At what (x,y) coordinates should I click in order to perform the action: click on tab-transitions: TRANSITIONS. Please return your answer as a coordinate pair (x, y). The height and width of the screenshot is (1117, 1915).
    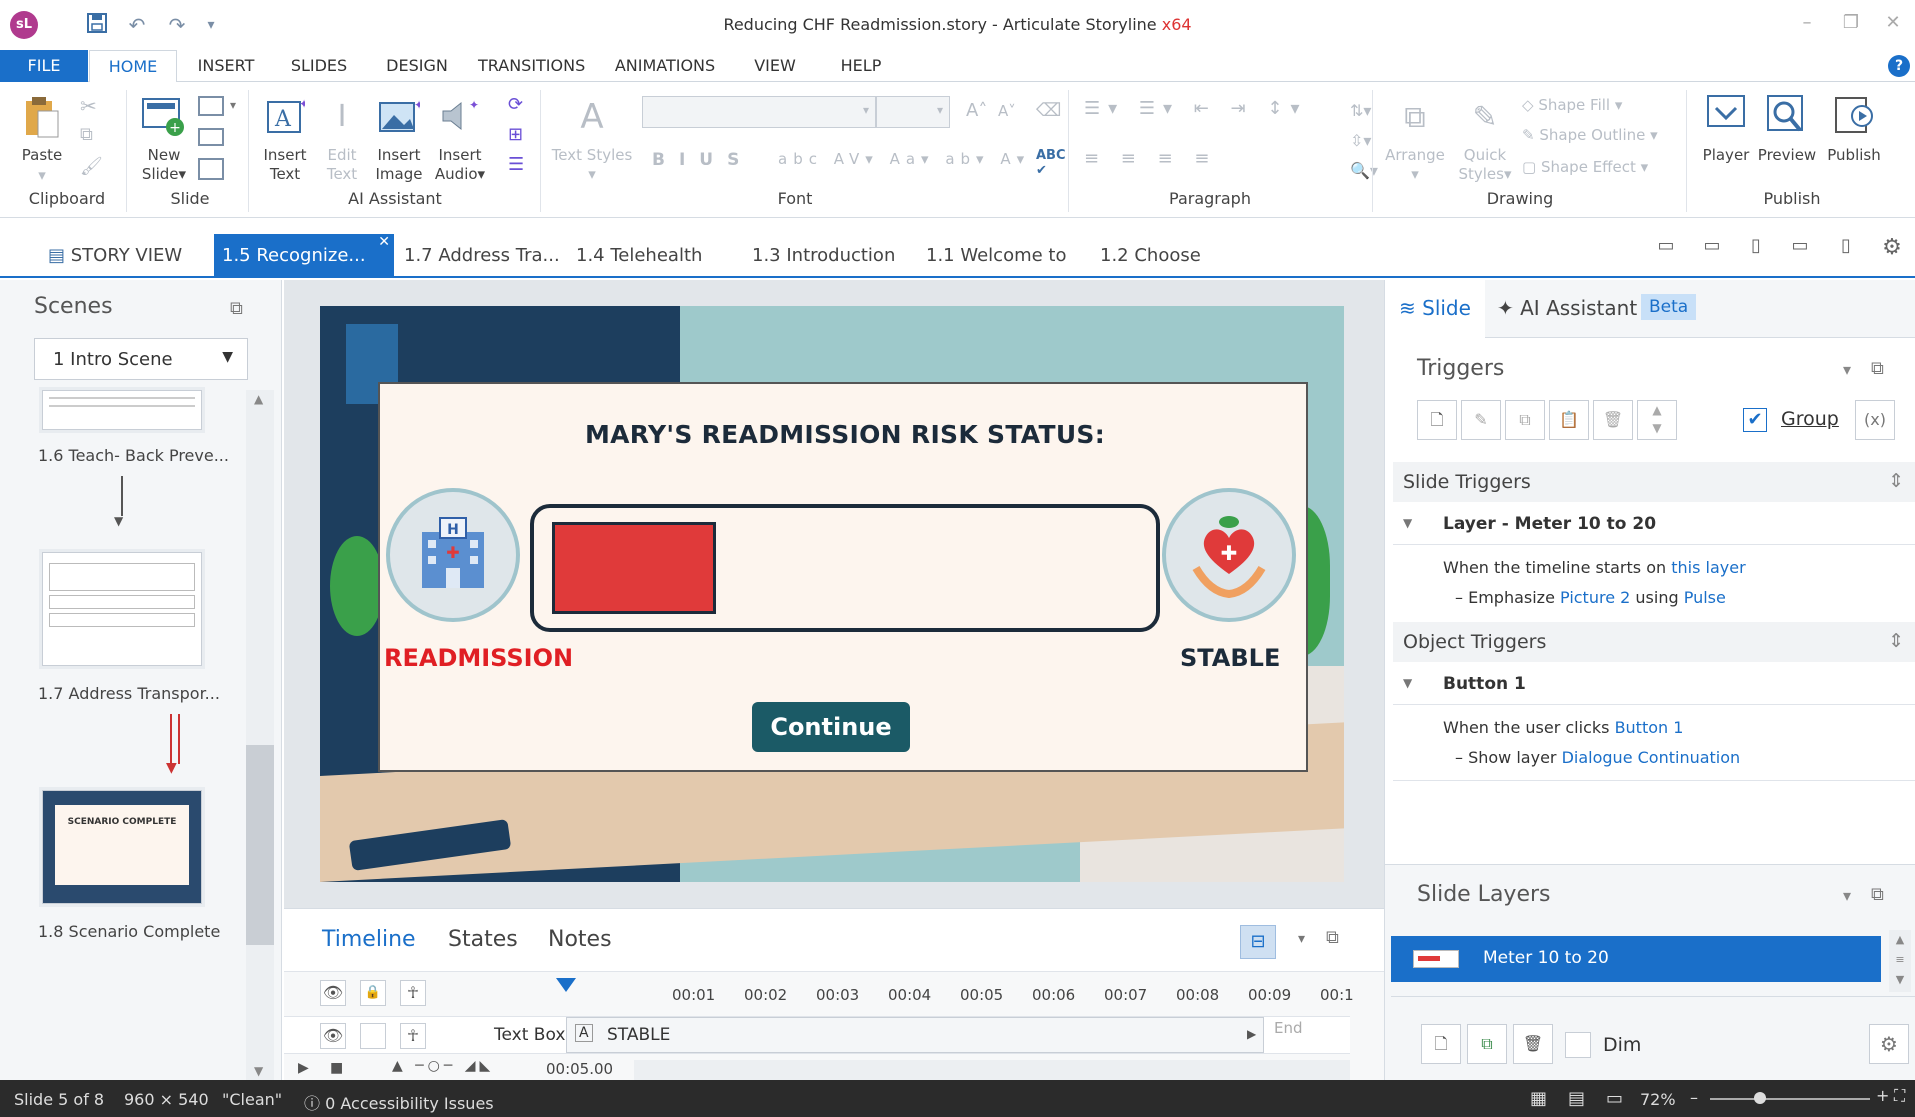
    Looking at the image, I should click on (531, 66).